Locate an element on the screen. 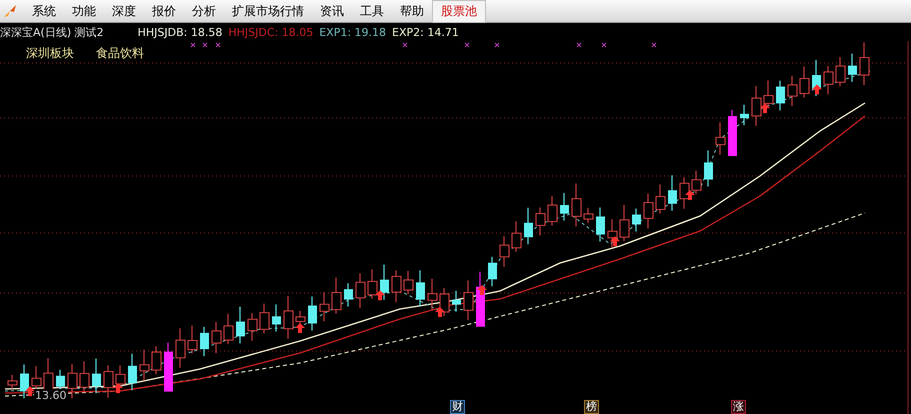  event-marker: 榜 is located at coordinates (591, 407).